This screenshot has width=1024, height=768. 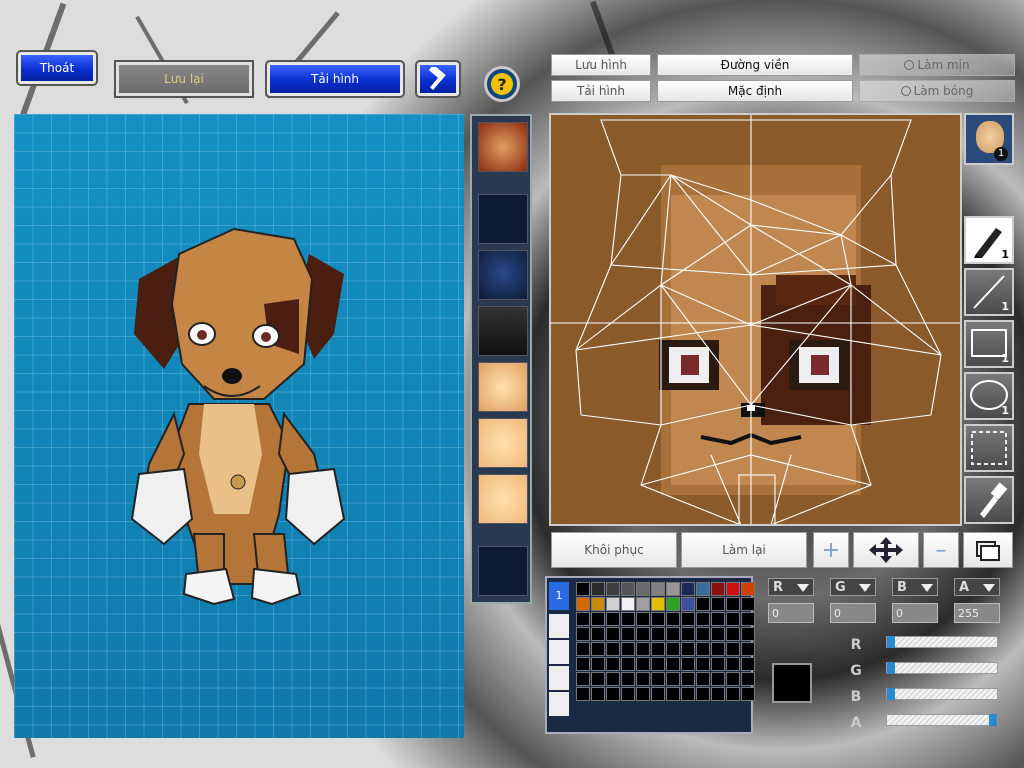 I want to click on g-slider, so click(x=942, y=668).